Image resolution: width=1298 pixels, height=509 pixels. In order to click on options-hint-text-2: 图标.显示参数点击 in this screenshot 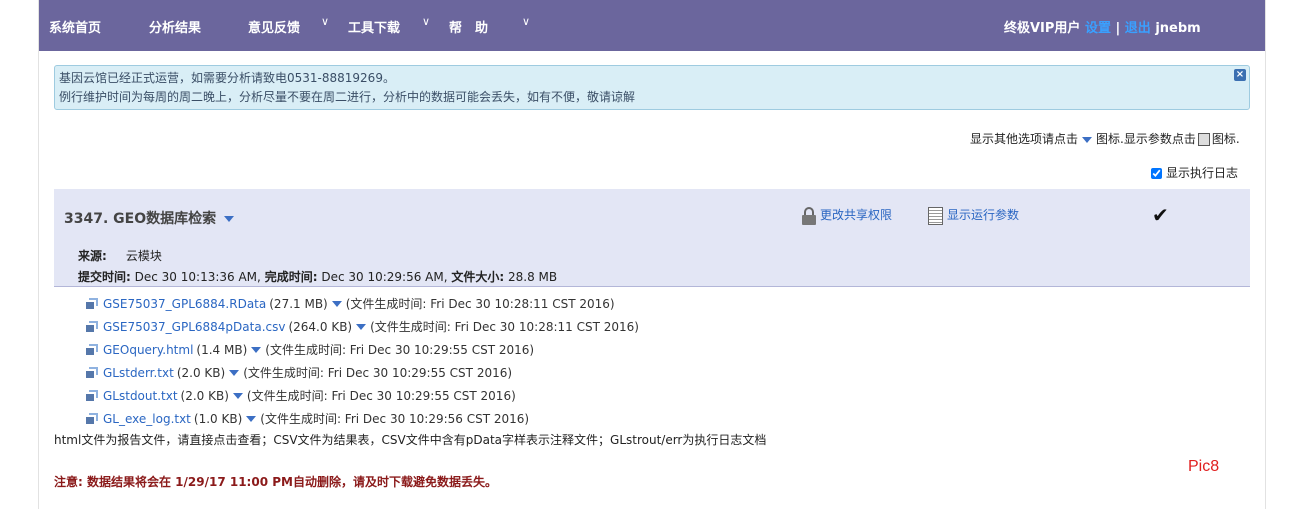, I will do `click(1146, 139)`.